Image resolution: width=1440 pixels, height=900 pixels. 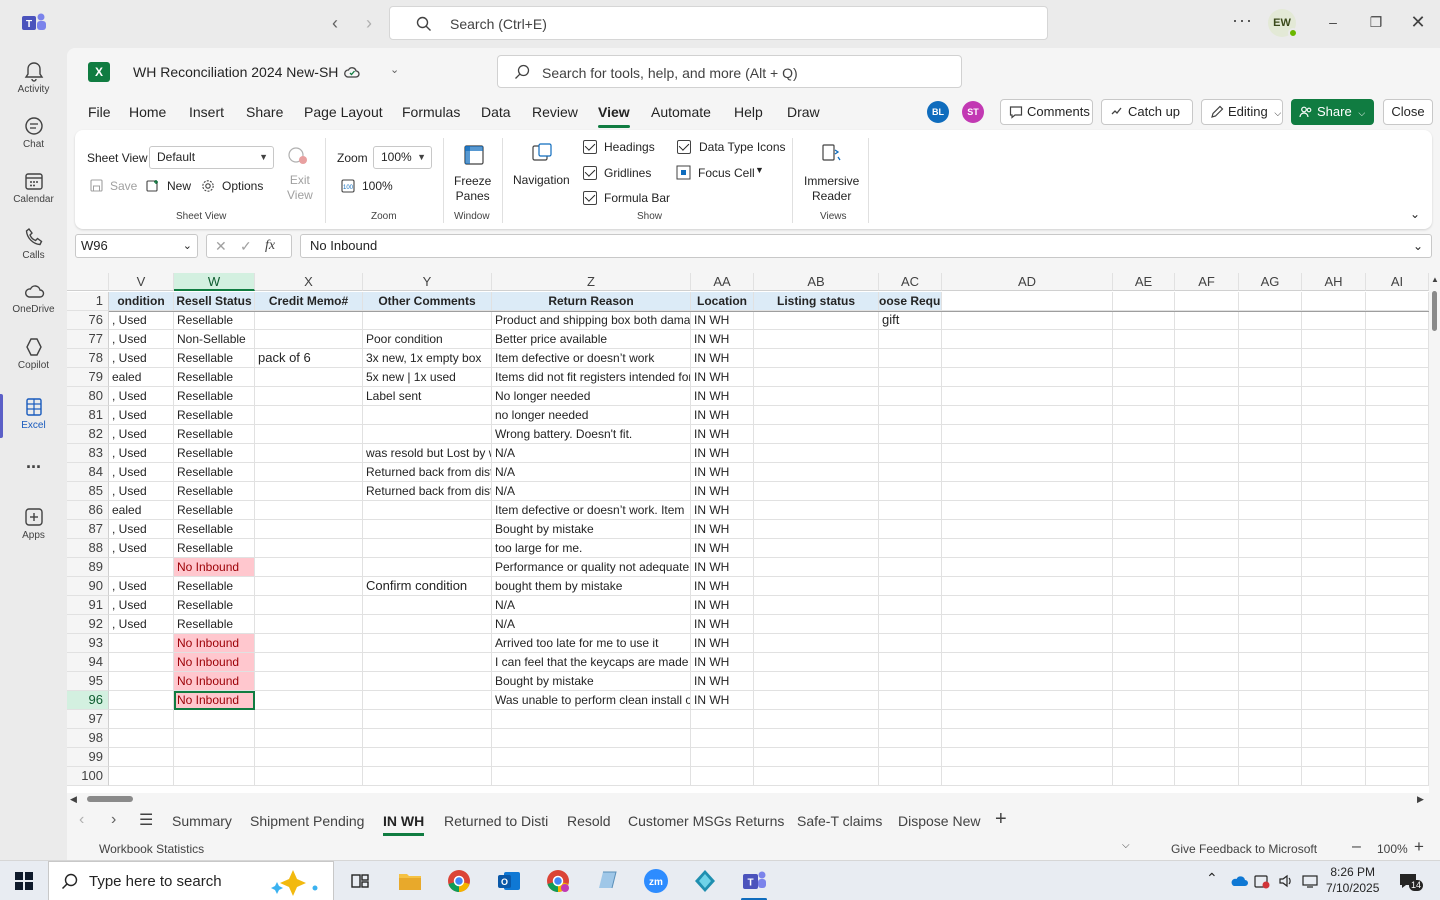 I want to click on rail-item-apps: Apps, so click(x=33, y=526).